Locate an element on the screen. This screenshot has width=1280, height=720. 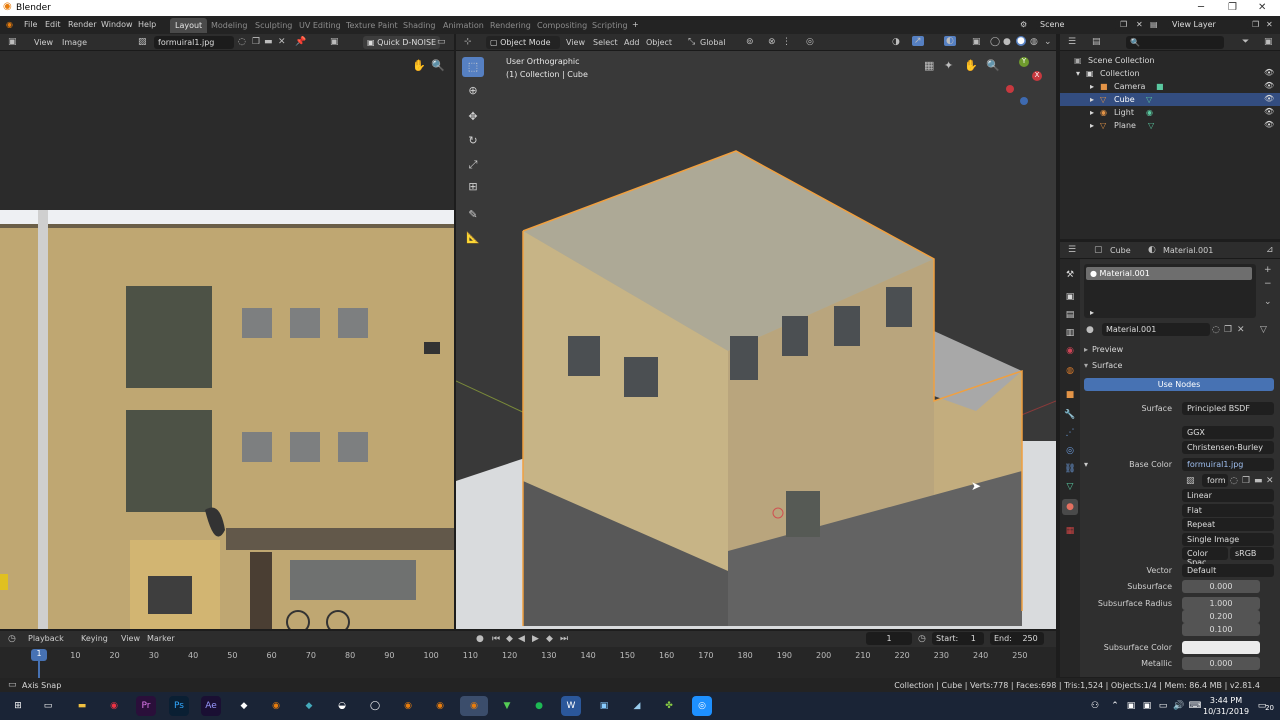
image-menu-image: Image is located at coordinates (74, 42).